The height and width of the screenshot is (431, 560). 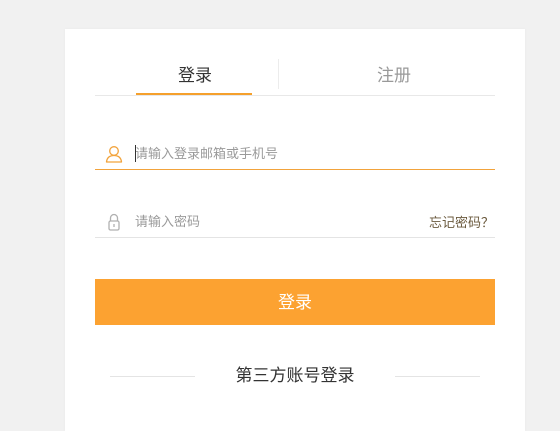 I want to click on text-caret, so click(x=135, y=153).